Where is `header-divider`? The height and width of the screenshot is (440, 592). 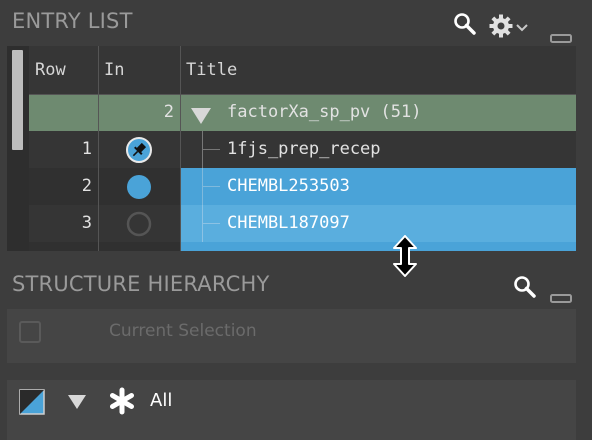 header-divider is located at coordinates (302, 94).